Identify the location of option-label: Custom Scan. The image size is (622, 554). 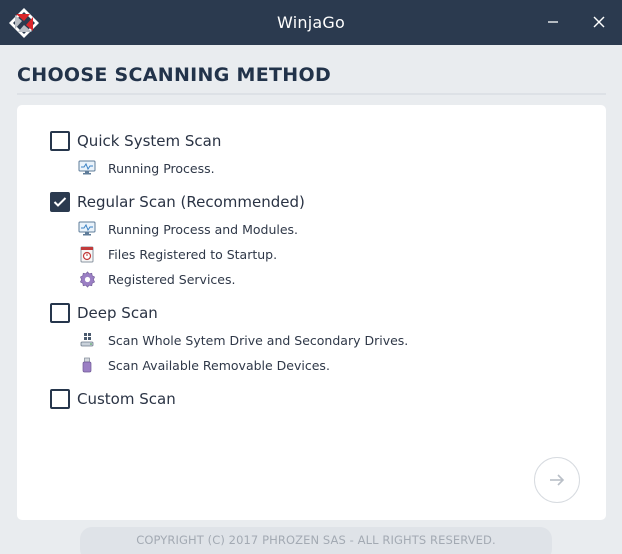
(126, 399).